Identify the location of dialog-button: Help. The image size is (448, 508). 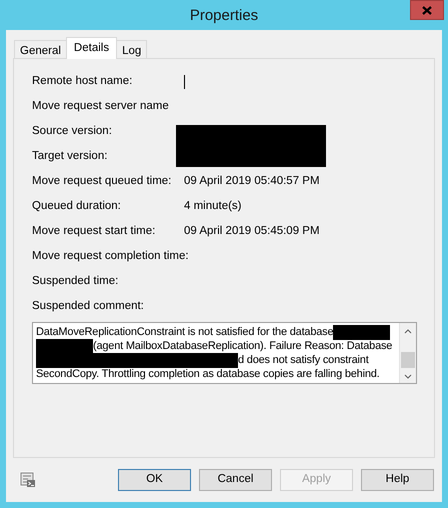
(397, 480).